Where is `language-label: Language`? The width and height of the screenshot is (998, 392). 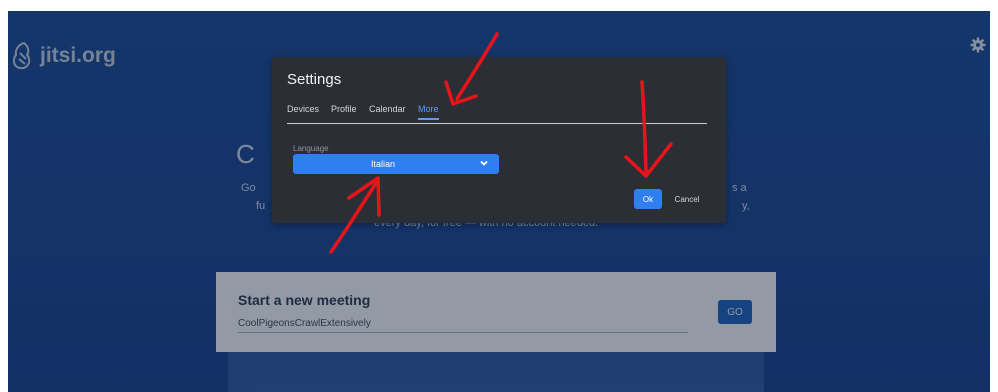 language-label: Language is located at coordinates (311, 148).